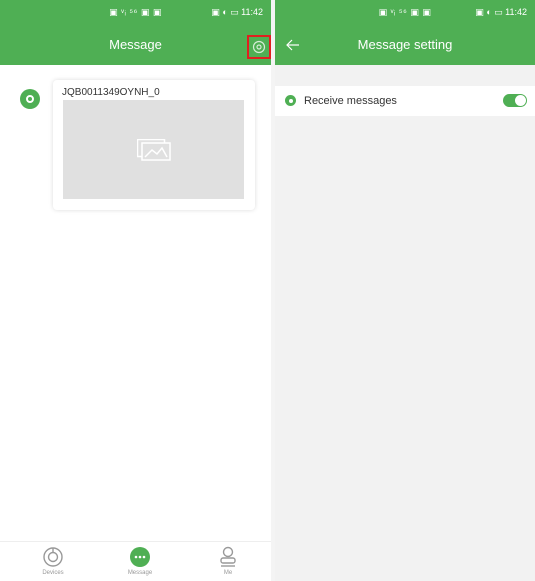 This screenshot has height=581, width=535. What do you see at coordinates (350, 101) in the screenshot?
I see `receive-messages-label: Receive messages` at bounding box center [350, 101].